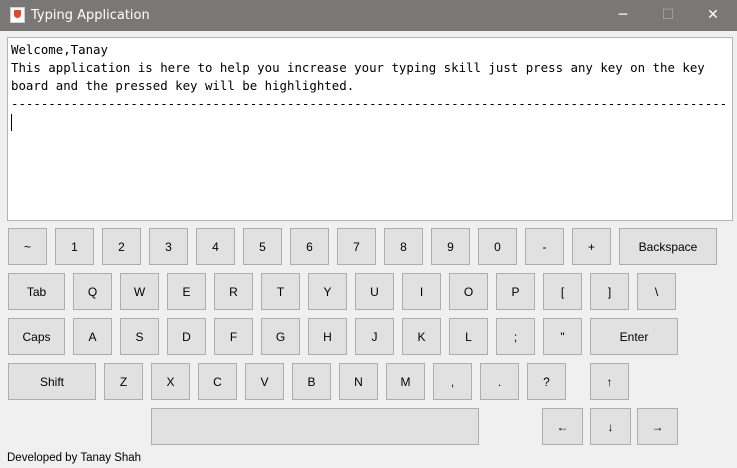 The image size is (737, 468). I want to click on greeting-text: Welcome,Tanay, so click(59, 49).